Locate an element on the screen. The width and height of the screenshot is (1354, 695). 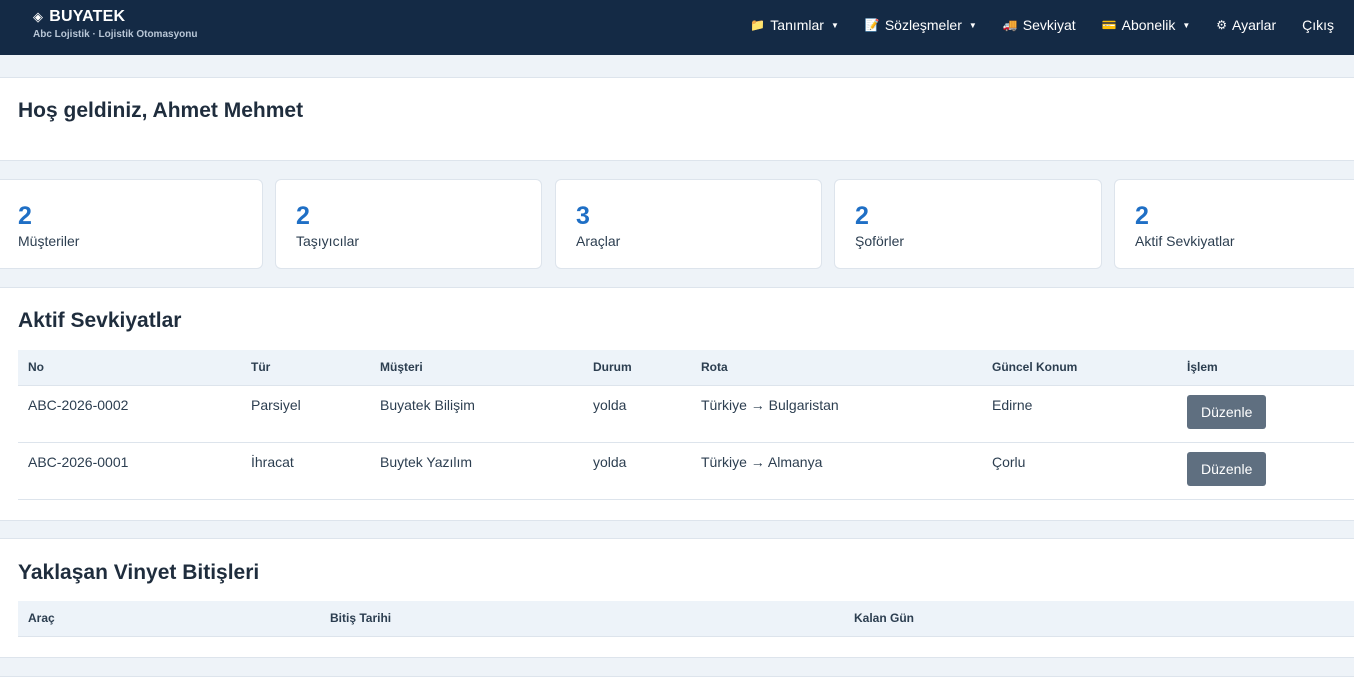
stat-card-soforler: 2 Şoförler is located at coordinates (968, 224).